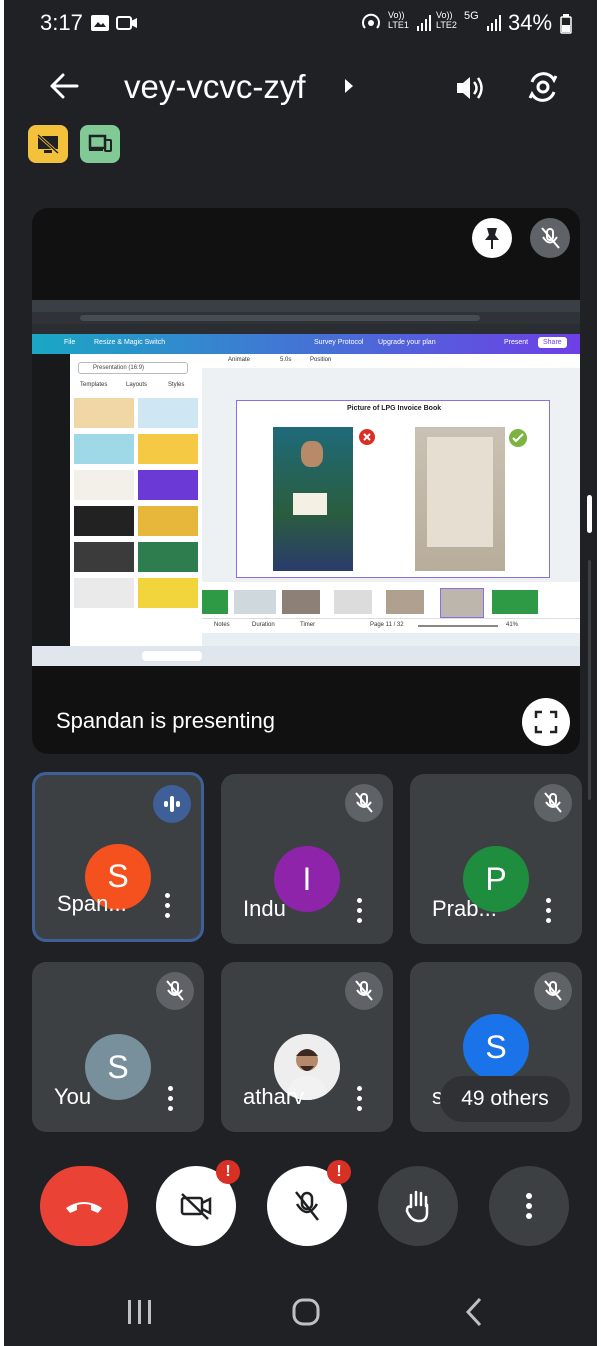  What do you see at coordinates (69, 342) in the screenshot?
I see `menu-file: File` at bounding box center [69, 342].